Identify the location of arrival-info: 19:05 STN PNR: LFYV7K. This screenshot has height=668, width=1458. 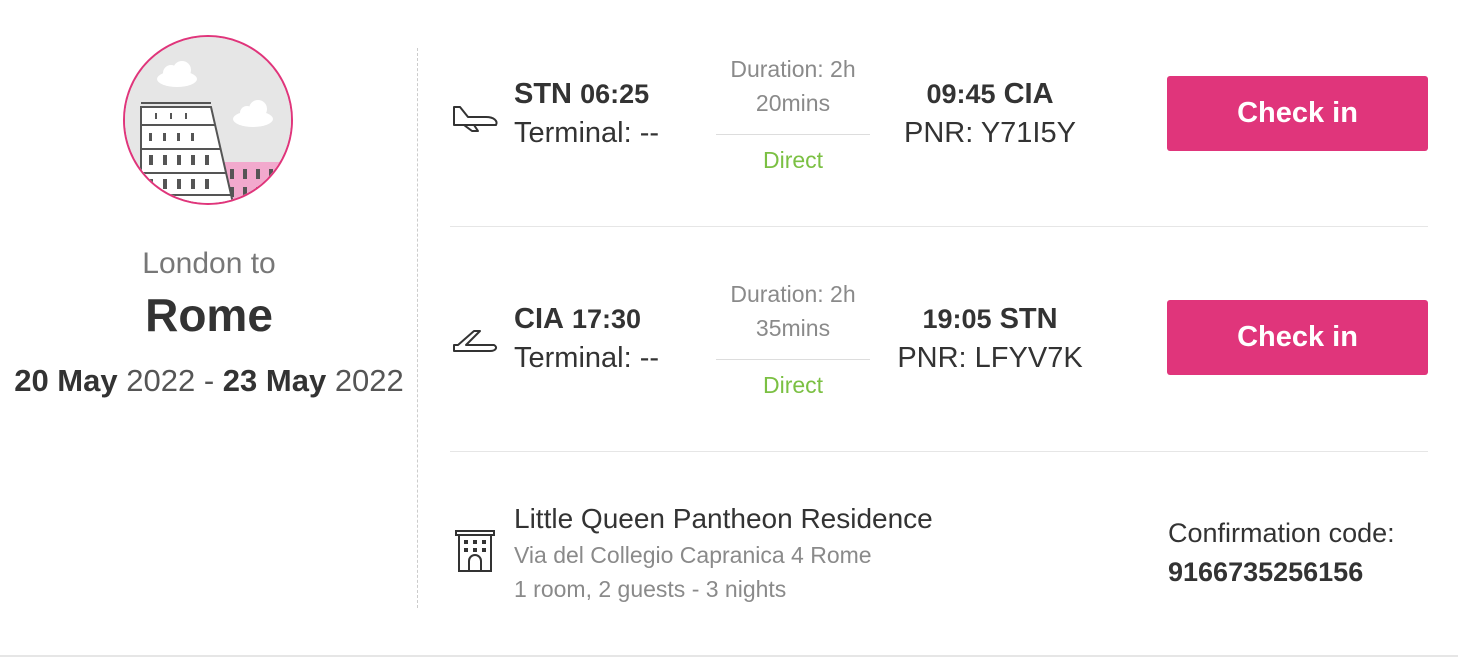
(990, 339).